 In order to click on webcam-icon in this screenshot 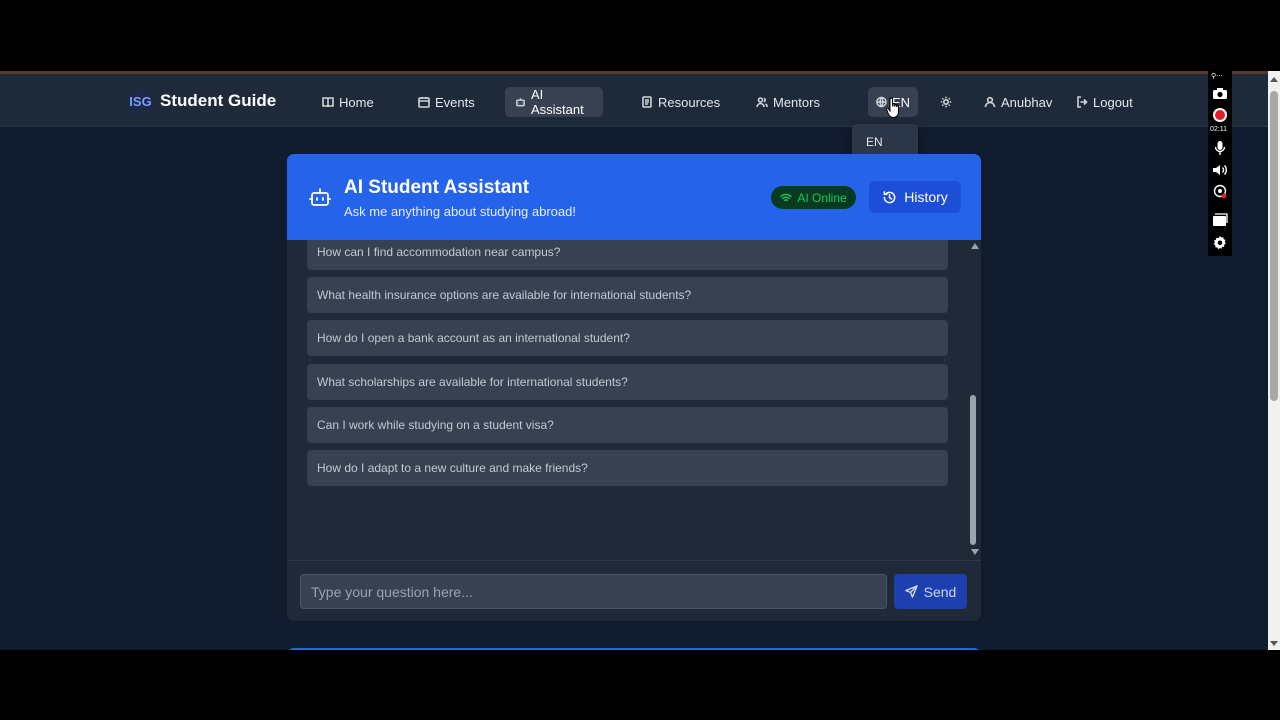, I will do `click(1220, 192)`.